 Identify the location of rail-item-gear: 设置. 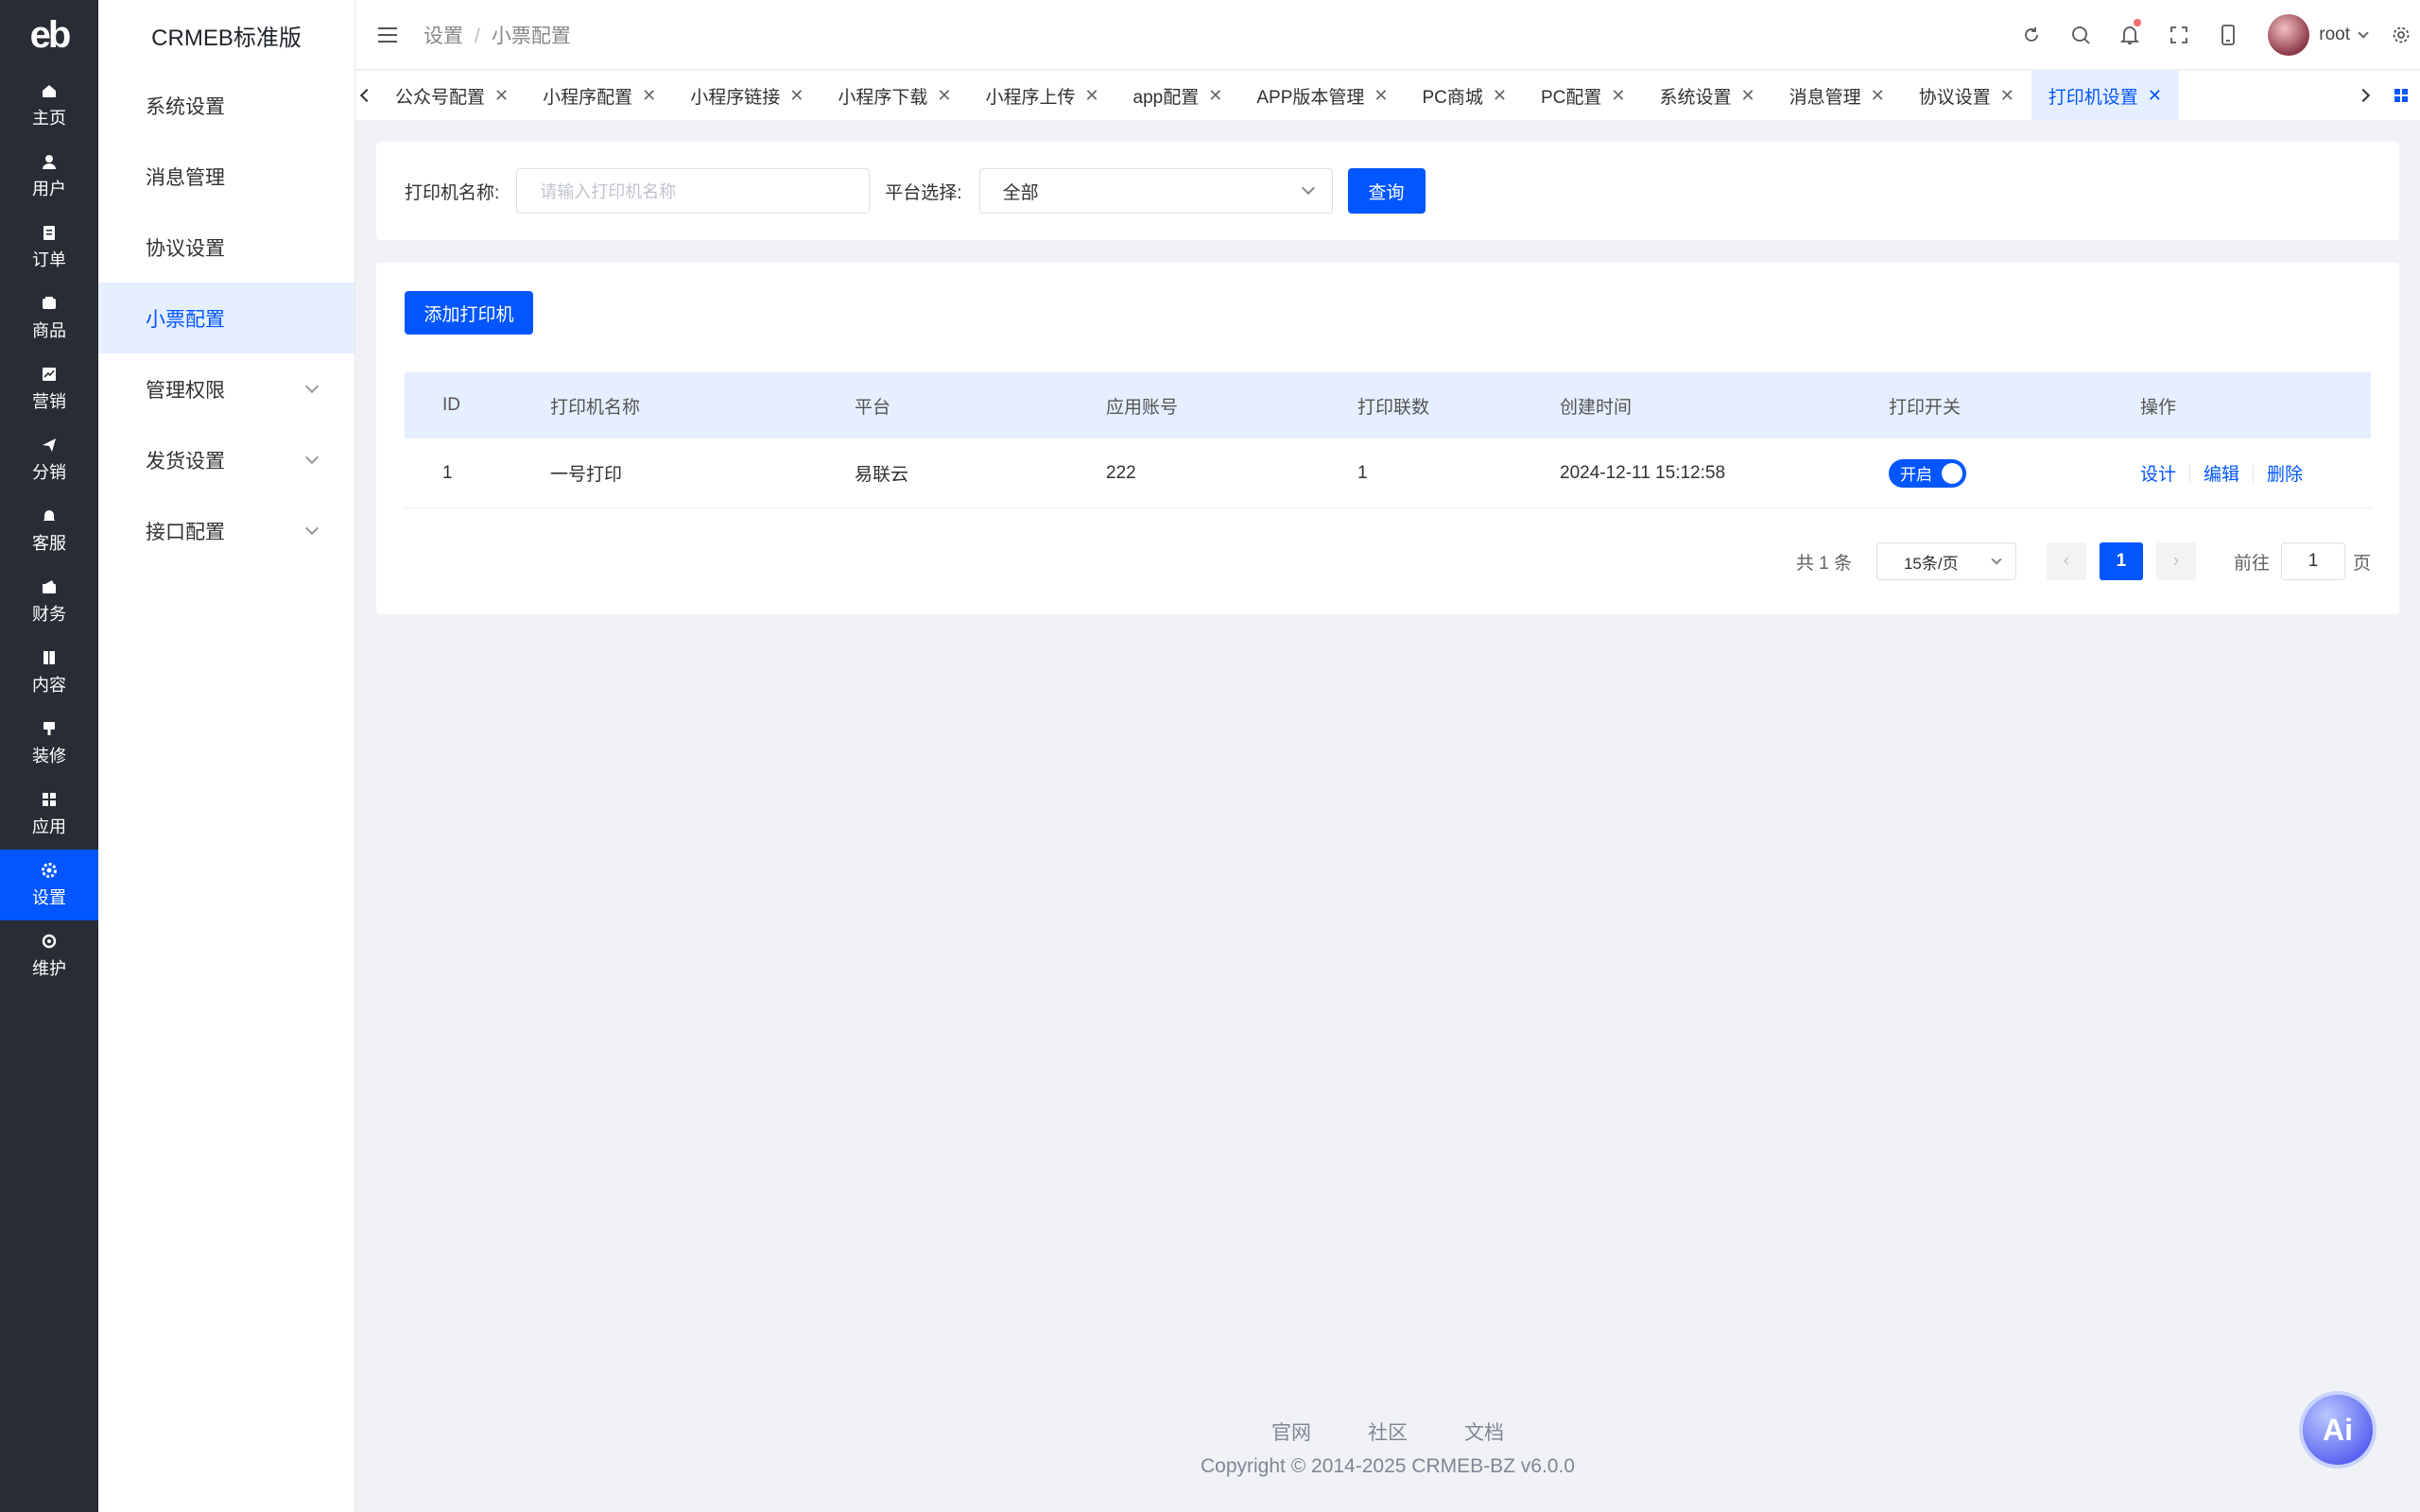
(49, 885).